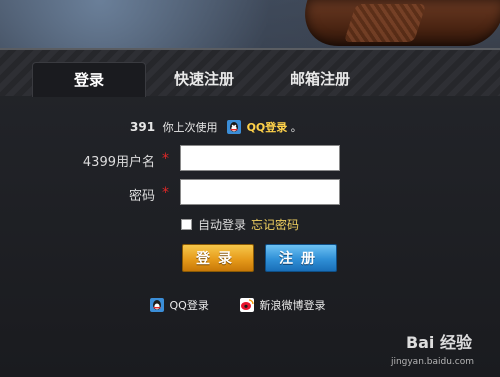 This screenshot has width=500, height=377. What do you see at coordinates (190, 127) in the screenshot?
I see `hint-prefix: 你上次使用` at bounding box center [190, 127].